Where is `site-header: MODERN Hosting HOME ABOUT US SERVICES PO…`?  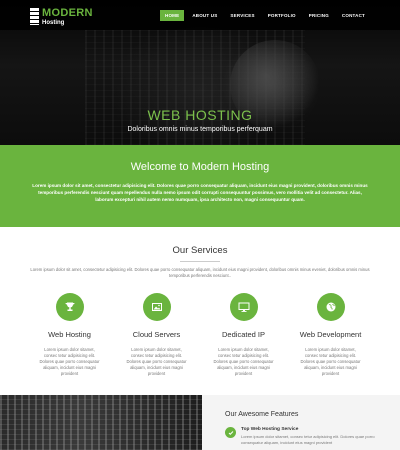
site-header: MODERN Hosting HOME ABOUT US SERVICES PO… is located at coordinates (200, 15).